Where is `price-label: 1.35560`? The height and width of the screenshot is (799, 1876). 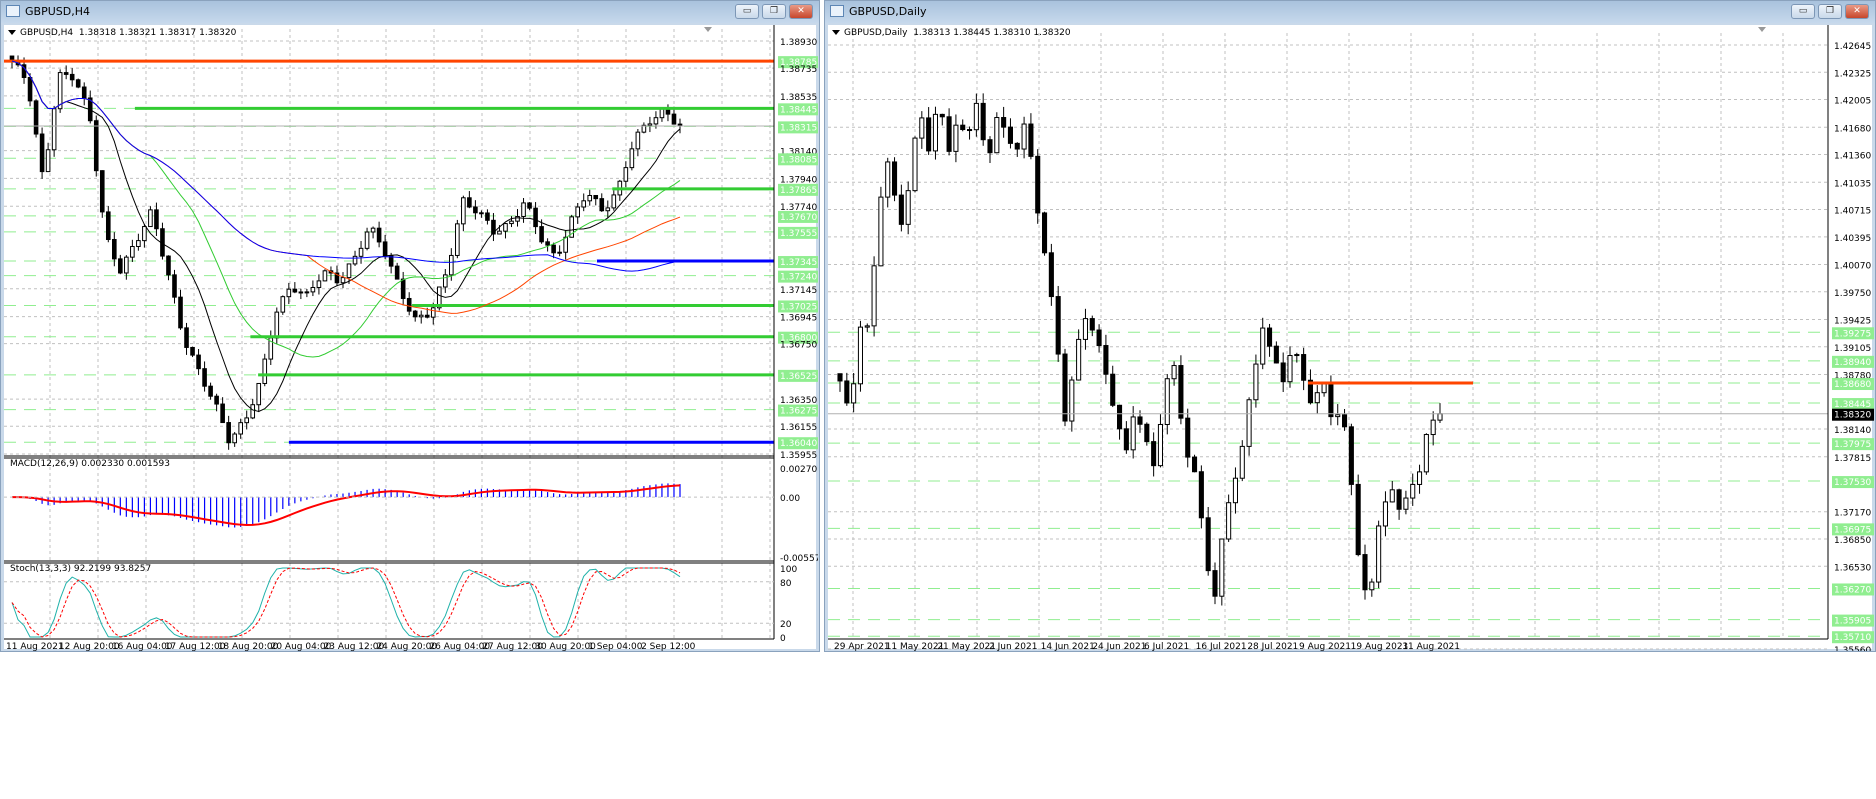
price-label: 1.35560 is located at coordinates (1852, 648).